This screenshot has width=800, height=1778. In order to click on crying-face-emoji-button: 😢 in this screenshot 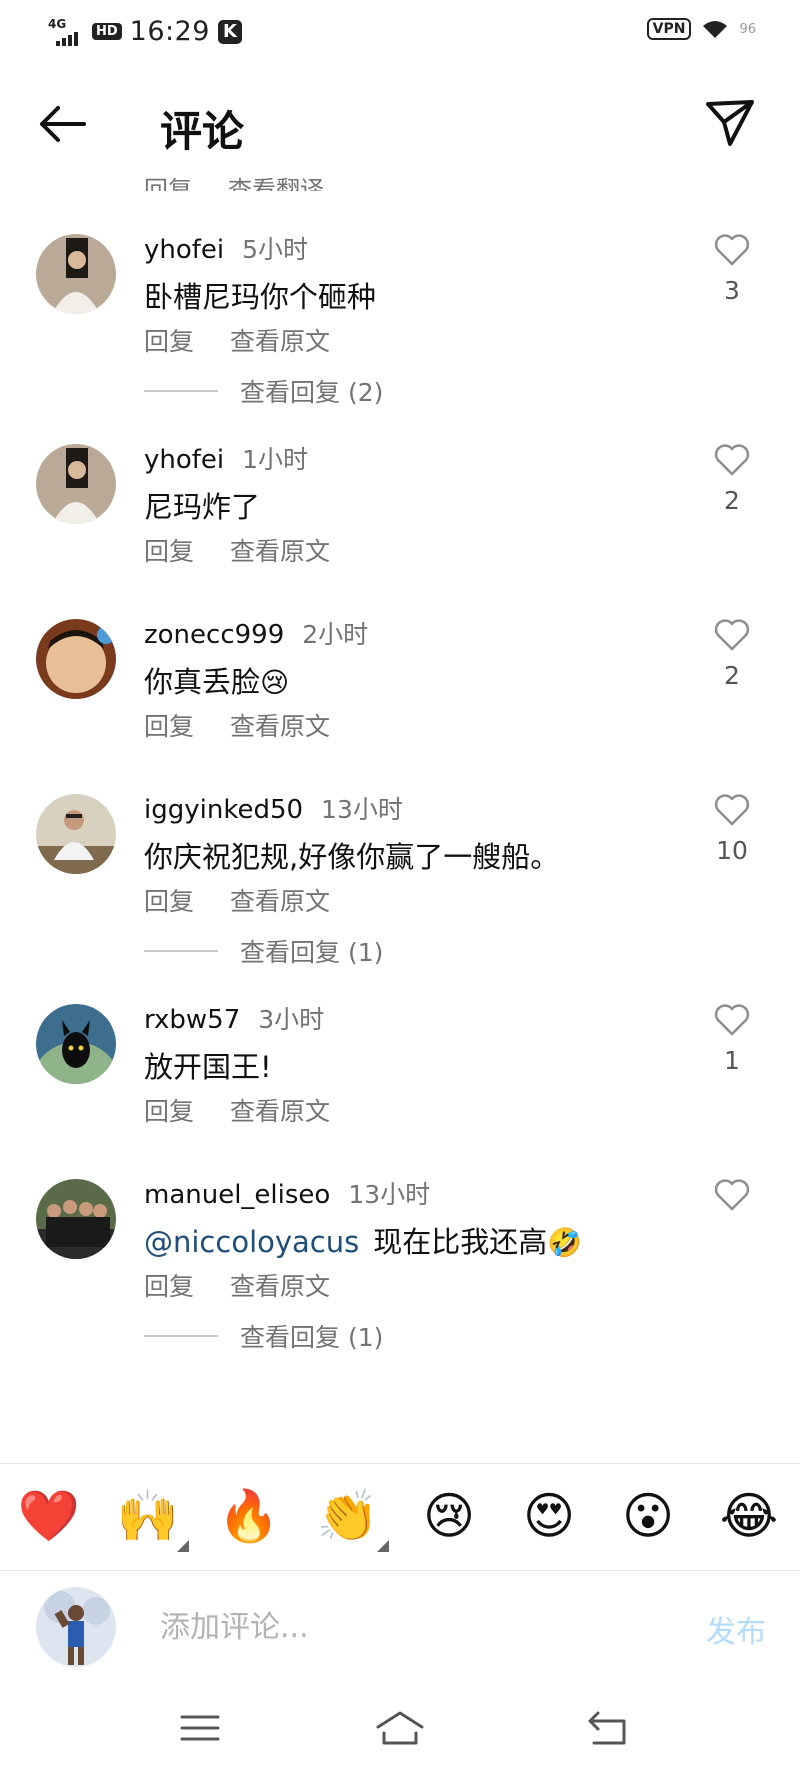, I will do `click(449, 1516)`.